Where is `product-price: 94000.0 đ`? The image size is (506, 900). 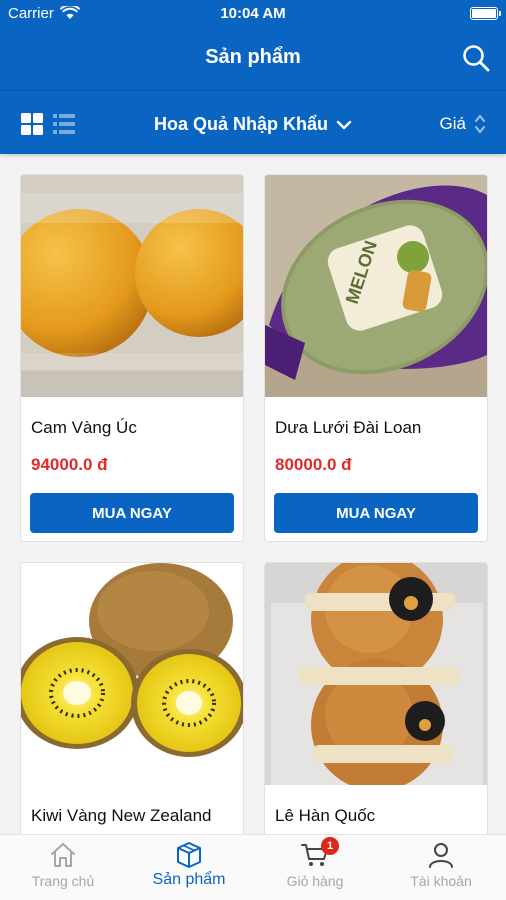 product-price: 94000.0 đ is located at coordinates (69, 464).